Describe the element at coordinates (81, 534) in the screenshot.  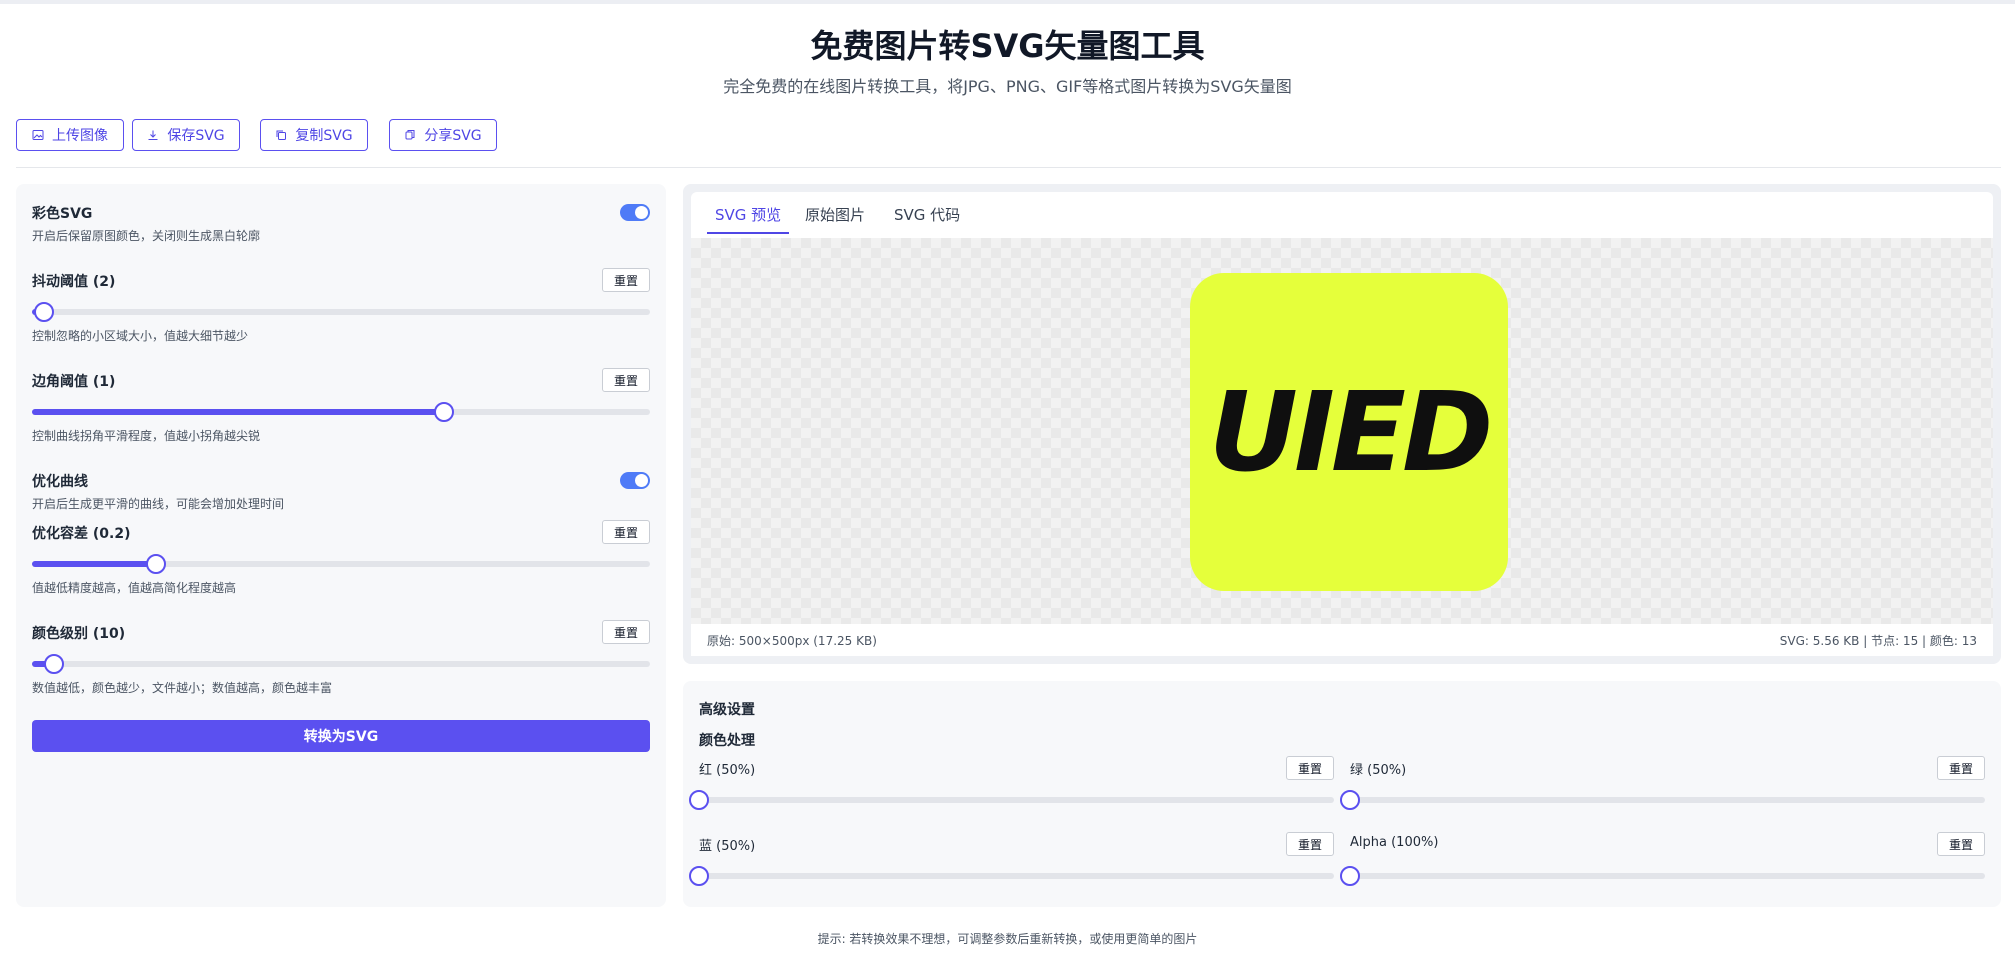
I see `tolerance-label: 优化容差 (0.2)` at that location.